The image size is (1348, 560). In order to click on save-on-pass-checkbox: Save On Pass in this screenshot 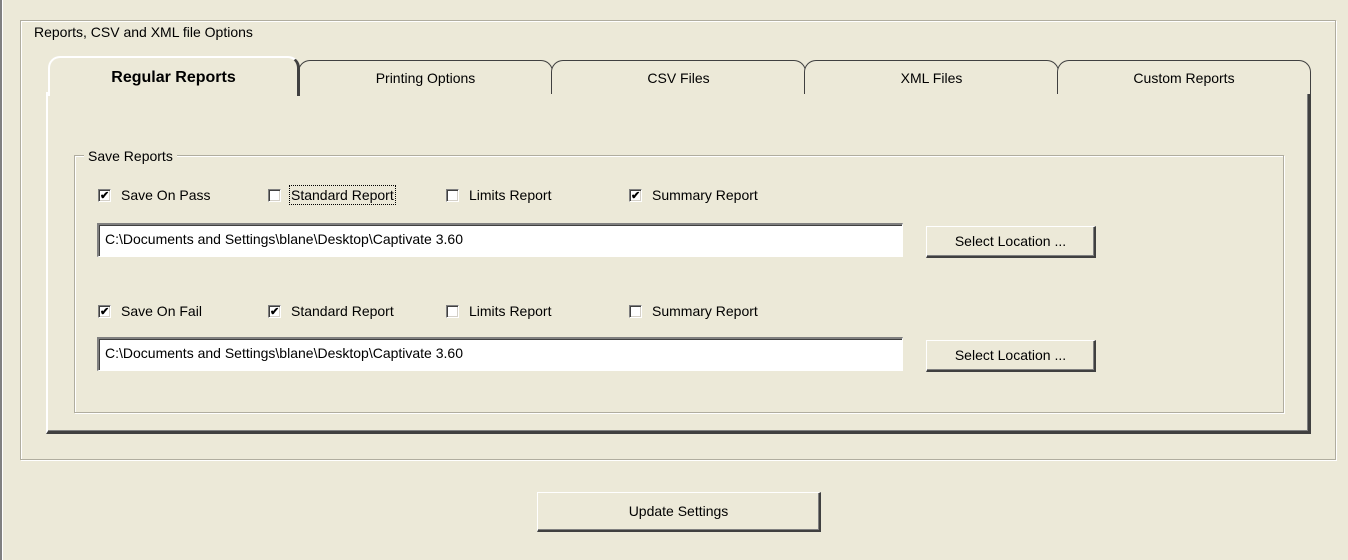, I will do `click(154, 195)`.